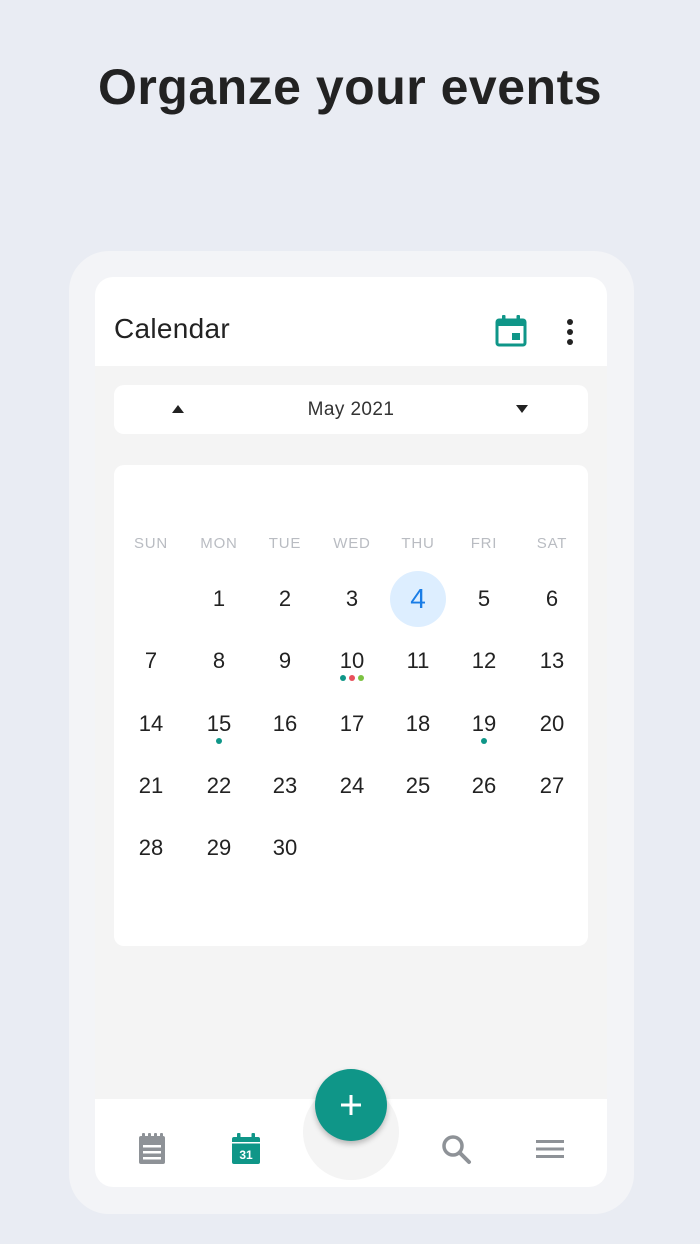 Image resolution: width=700 pixels, height=1244 pixels. I want to click on weekday-label: THU, so click(418, 543).